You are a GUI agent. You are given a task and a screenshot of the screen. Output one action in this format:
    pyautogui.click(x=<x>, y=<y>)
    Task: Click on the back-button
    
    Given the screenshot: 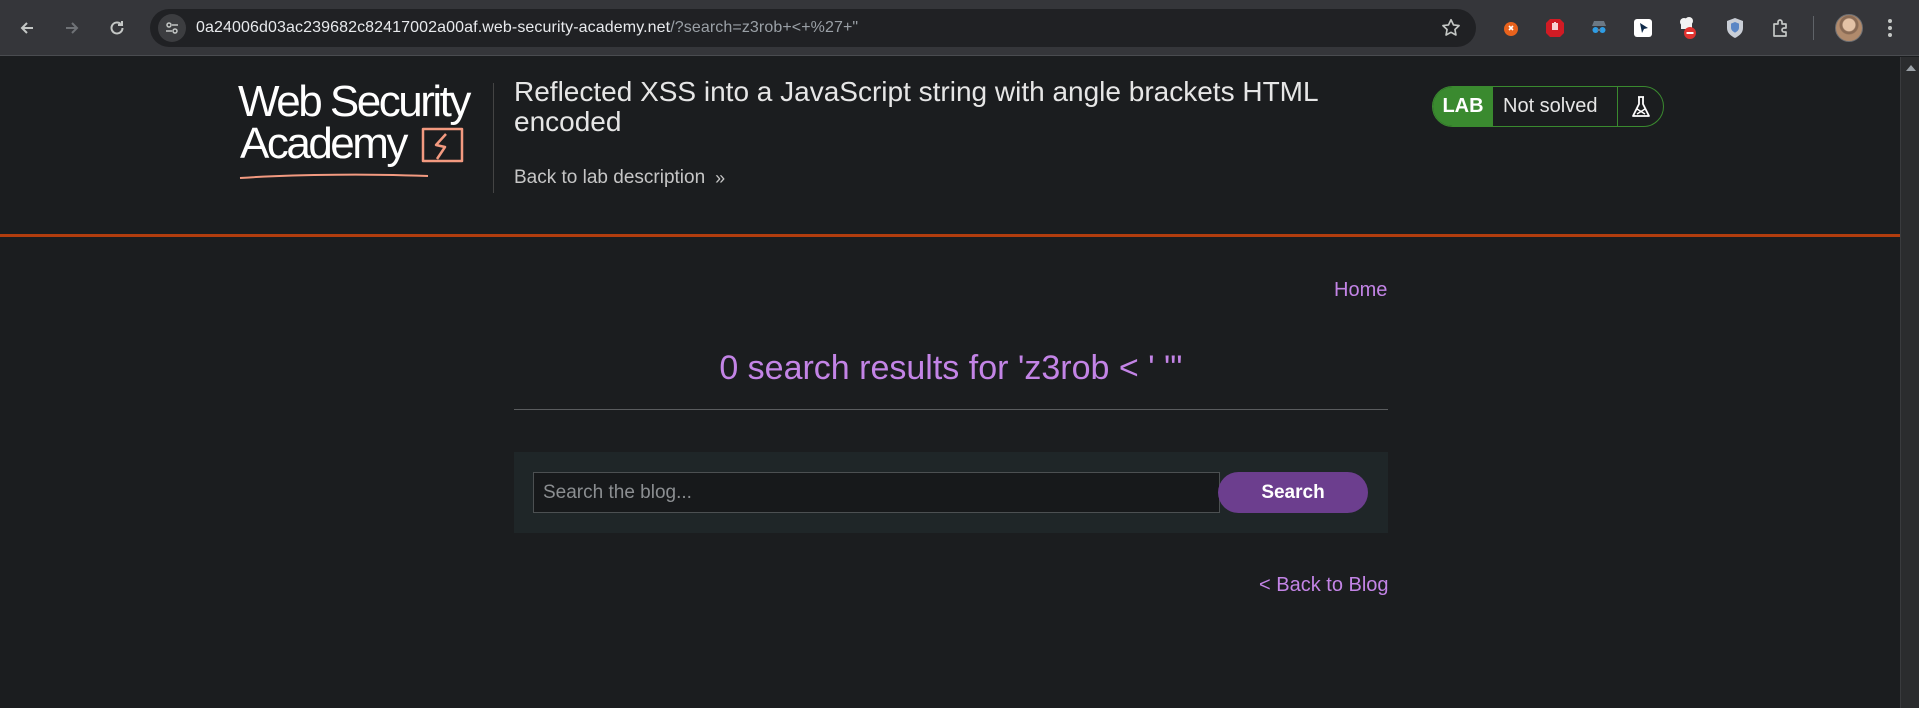 What is the action you would take?
    pyautogui.click(x=27, y=28)
    